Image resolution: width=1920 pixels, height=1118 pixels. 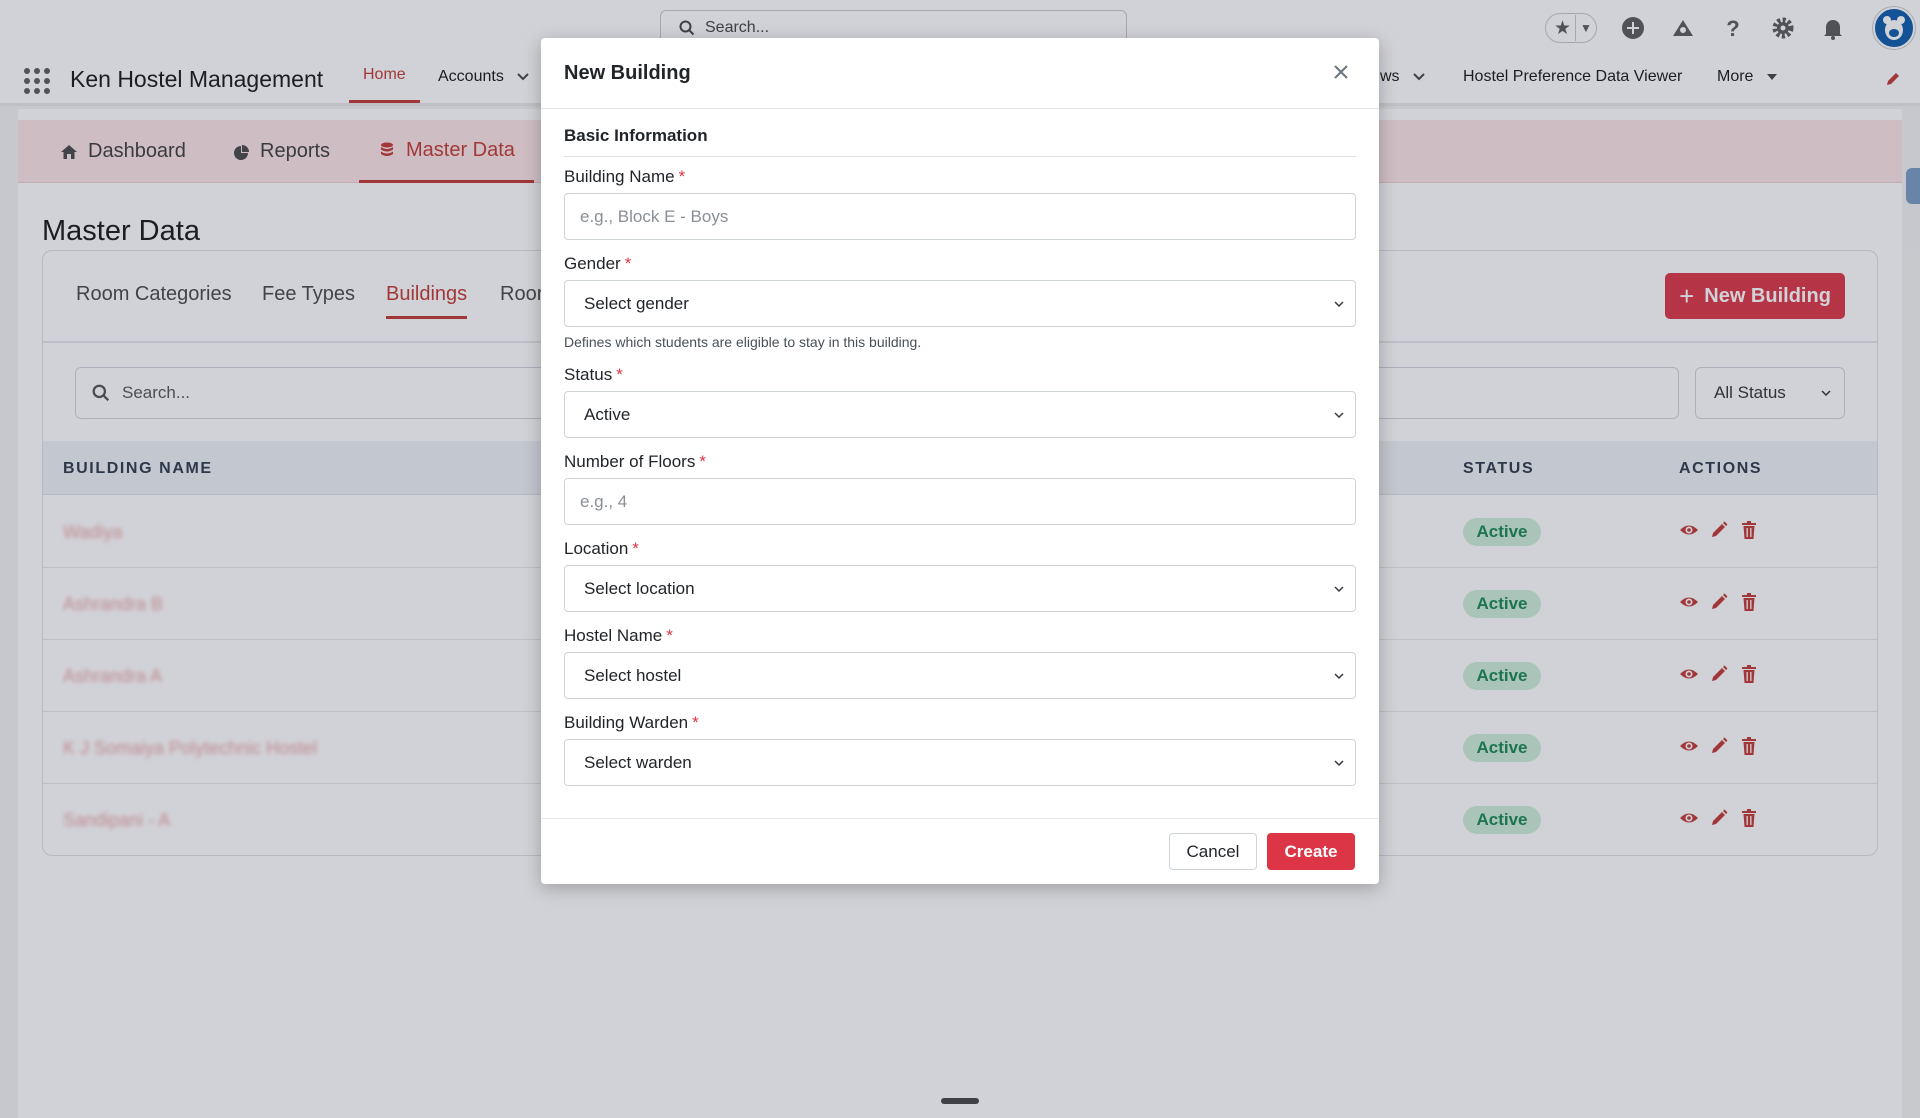 I want to click on warden-select: Select warden, so click(x=960, y=762).